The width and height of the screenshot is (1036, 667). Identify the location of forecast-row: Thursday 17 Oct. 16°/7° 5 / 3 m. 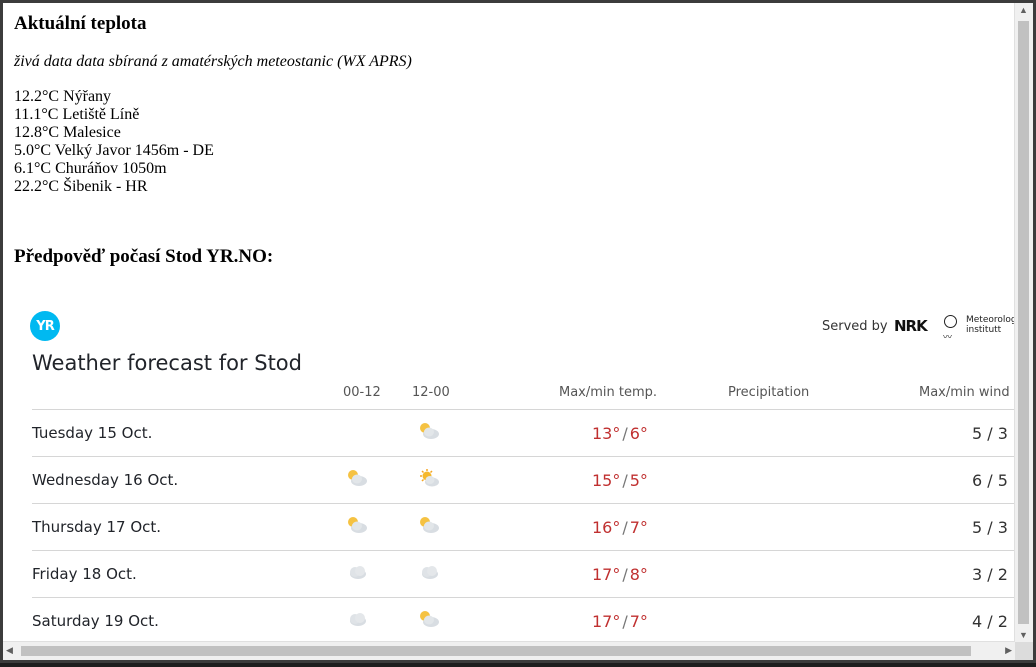
(523, 526).